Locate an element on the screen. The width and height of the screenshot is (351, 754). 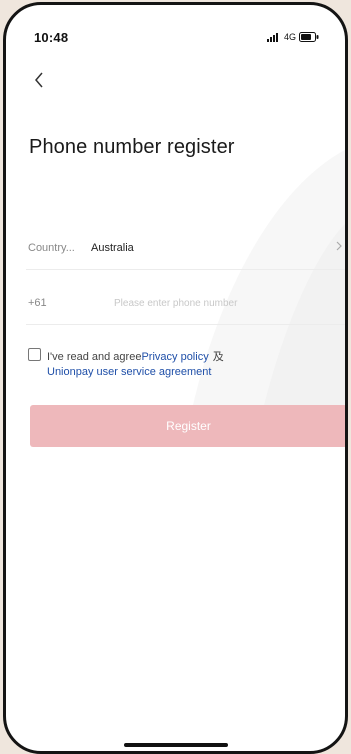
register-button: Register is located at coordinates (187, 426).